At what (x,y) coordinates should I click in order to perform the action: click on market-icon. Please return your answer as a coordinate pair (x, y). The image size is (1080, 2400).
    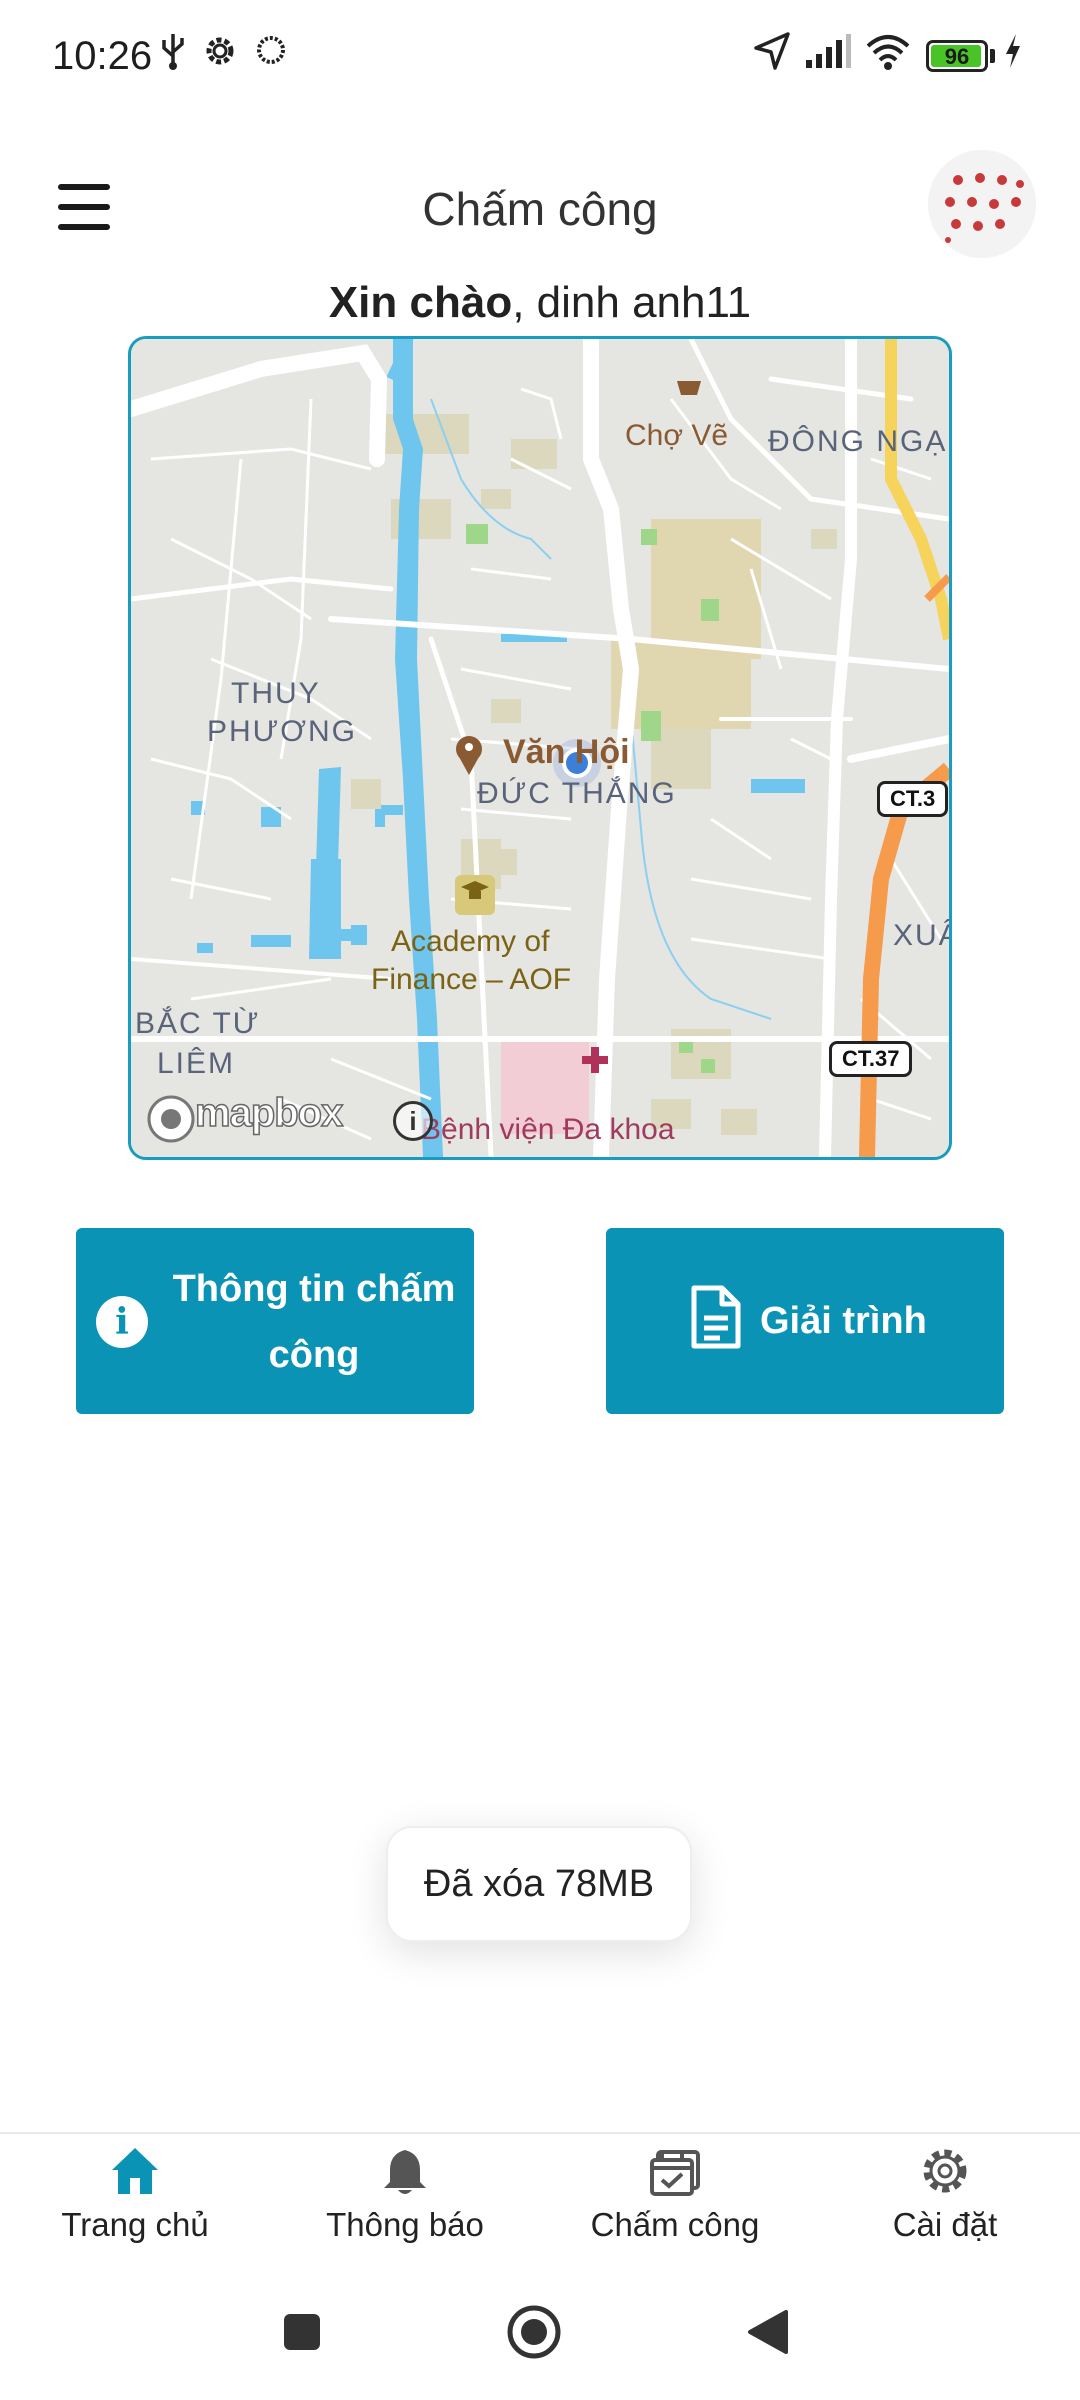
    Looking at the image, I should click on (689, 388).